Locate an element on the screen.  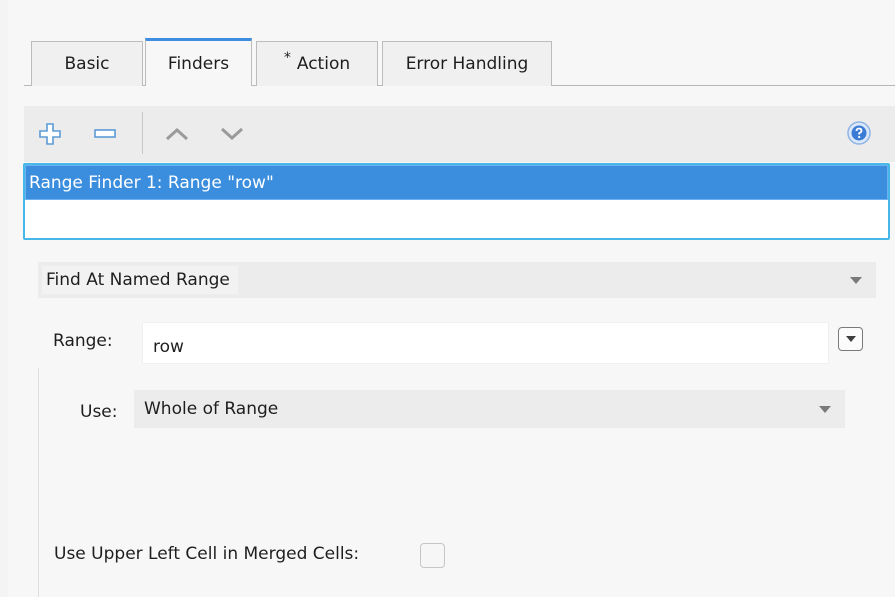
remove-icon is located at coordinates (105, 134).